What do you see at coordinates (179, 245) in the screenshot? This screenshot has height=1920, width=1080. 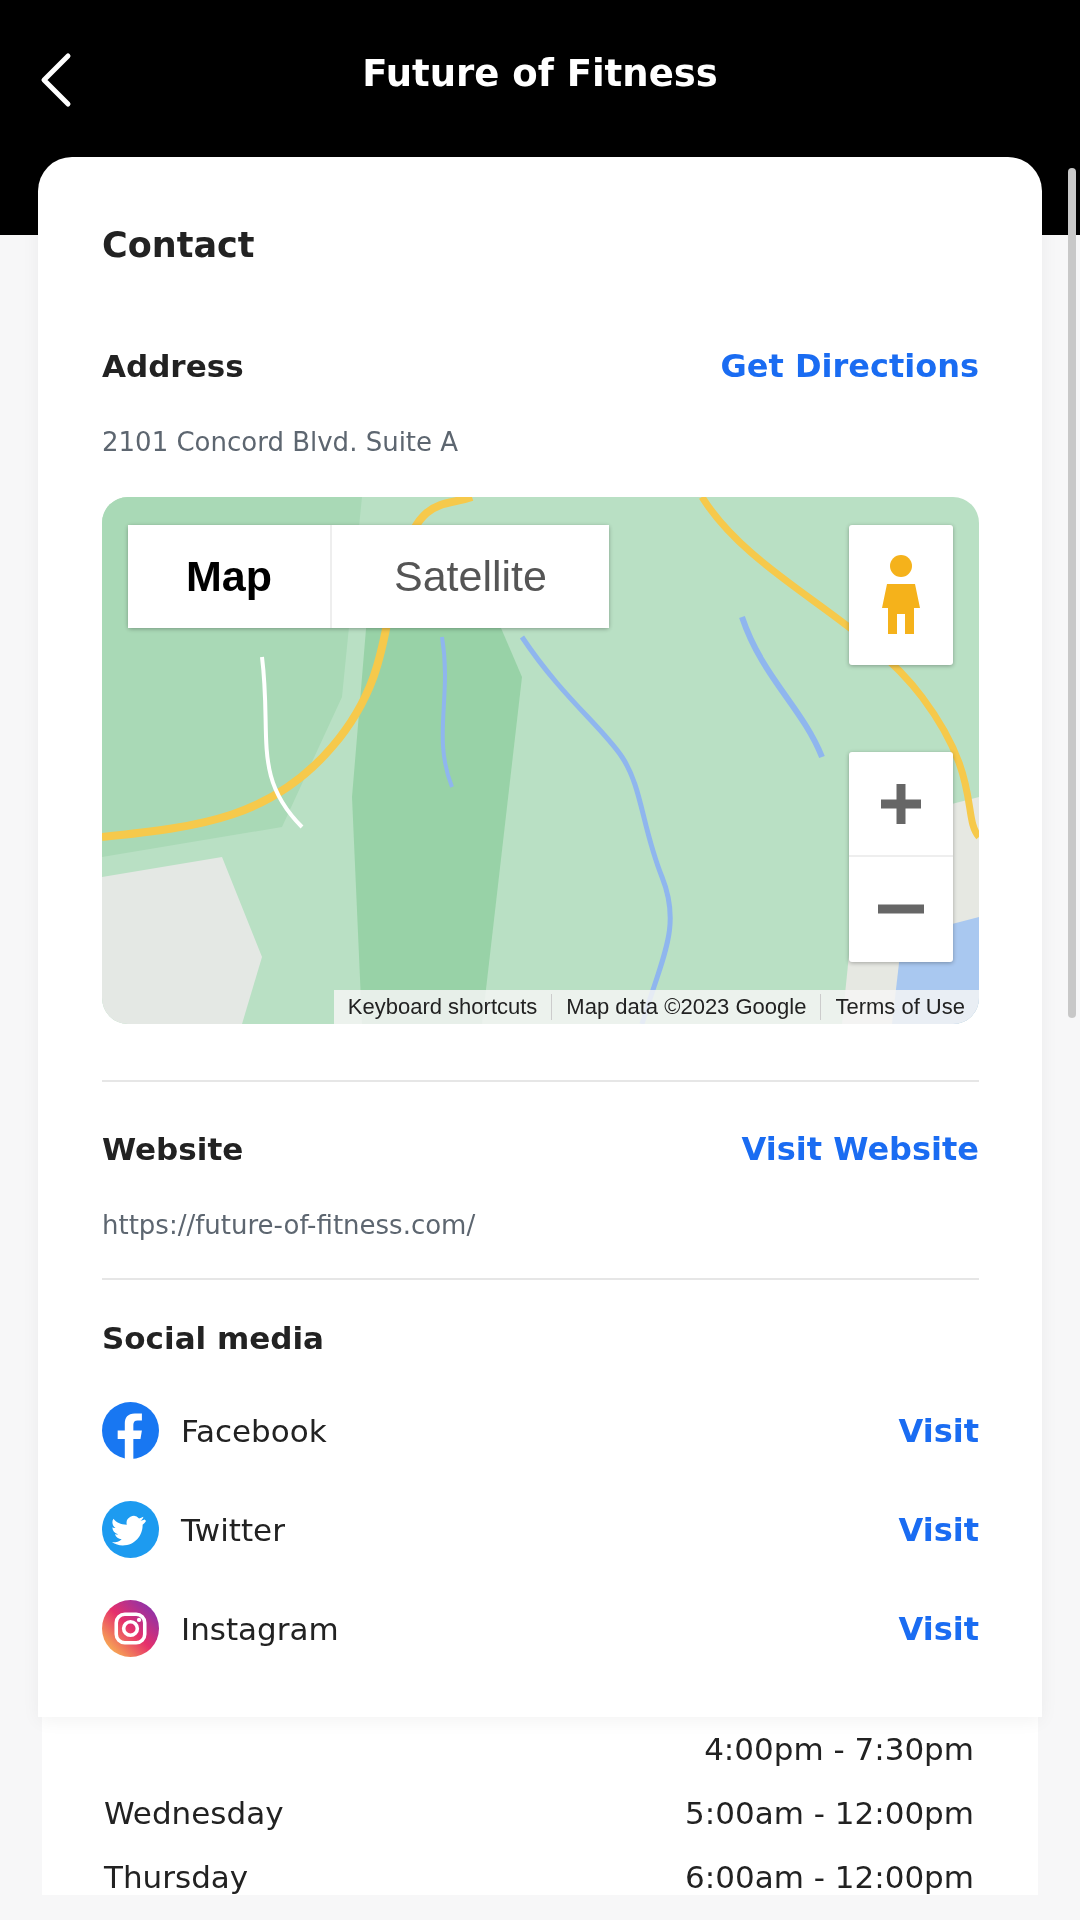 I see `section-title: Contact` at bounding box center [179, 245].